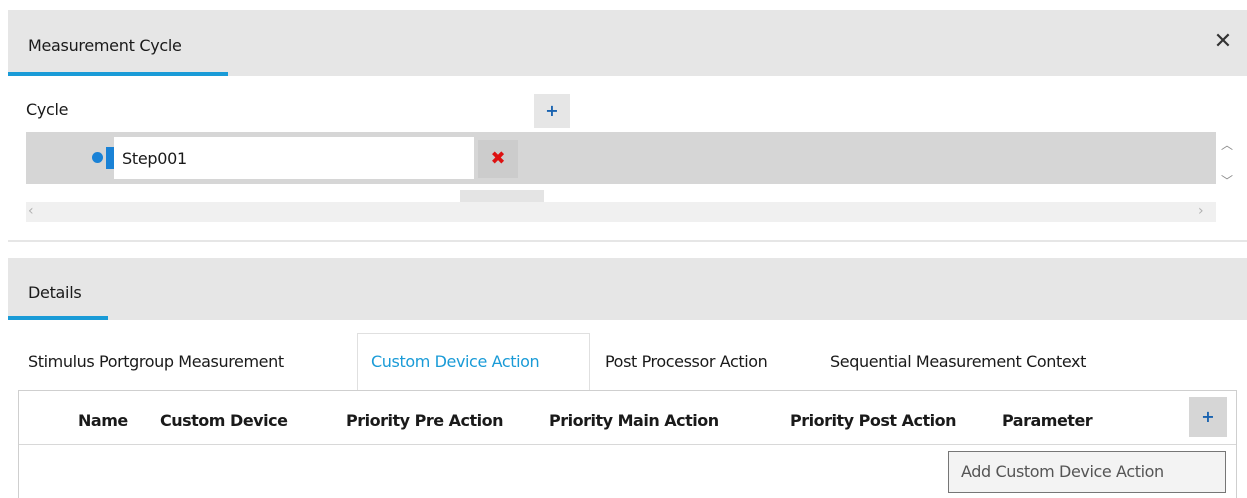 This screenshot has width=1247, height=498. What do you see at coordinates (425, 420) in the screenshot?
I see `column-header-priority-pre-action: Priority Pre Action` at bounding box center [425, 420].